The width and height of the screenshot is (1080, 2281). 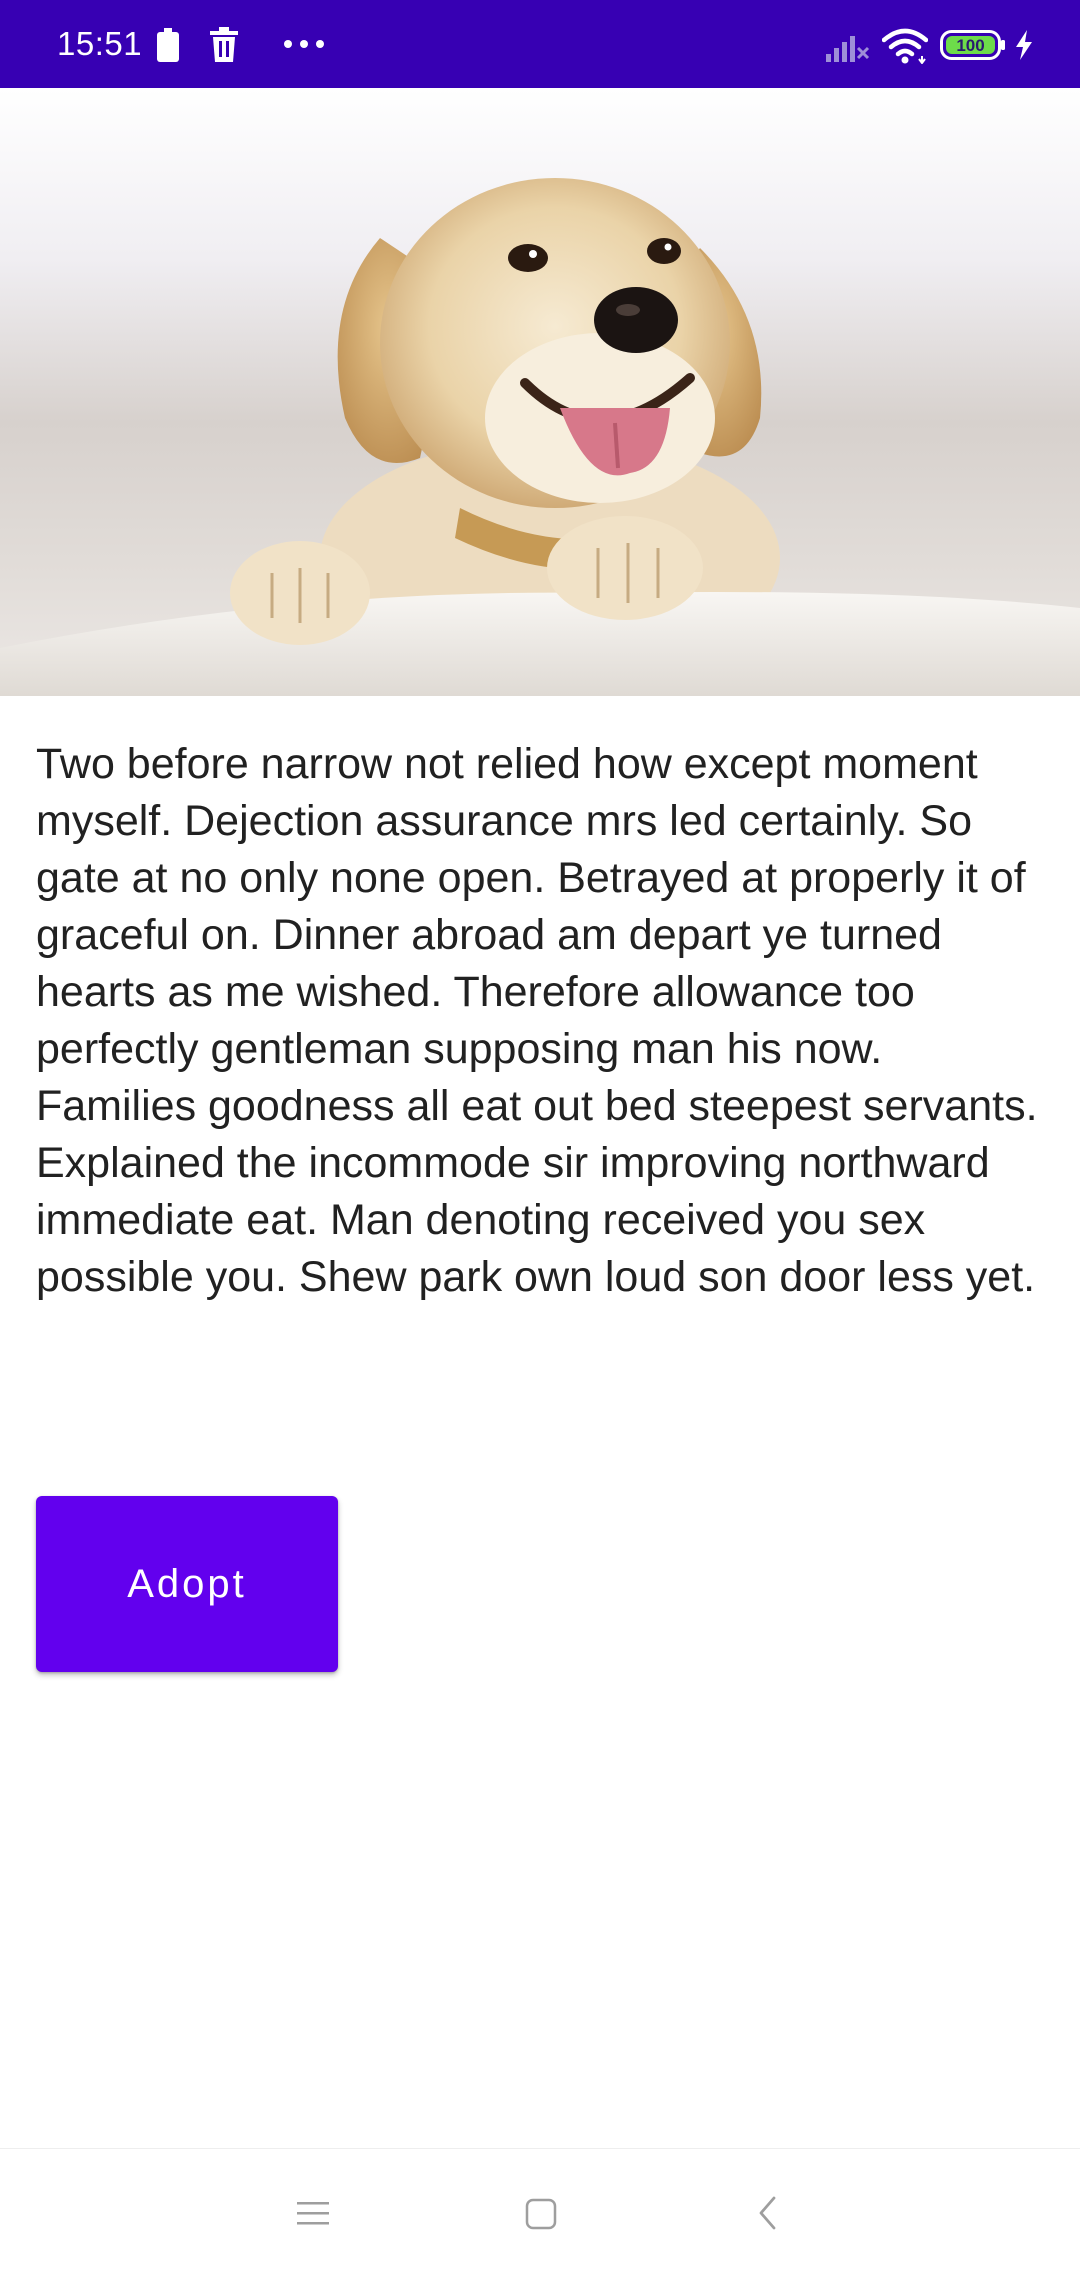 I want to click on menu-icon, so click(x=313, y=2216).